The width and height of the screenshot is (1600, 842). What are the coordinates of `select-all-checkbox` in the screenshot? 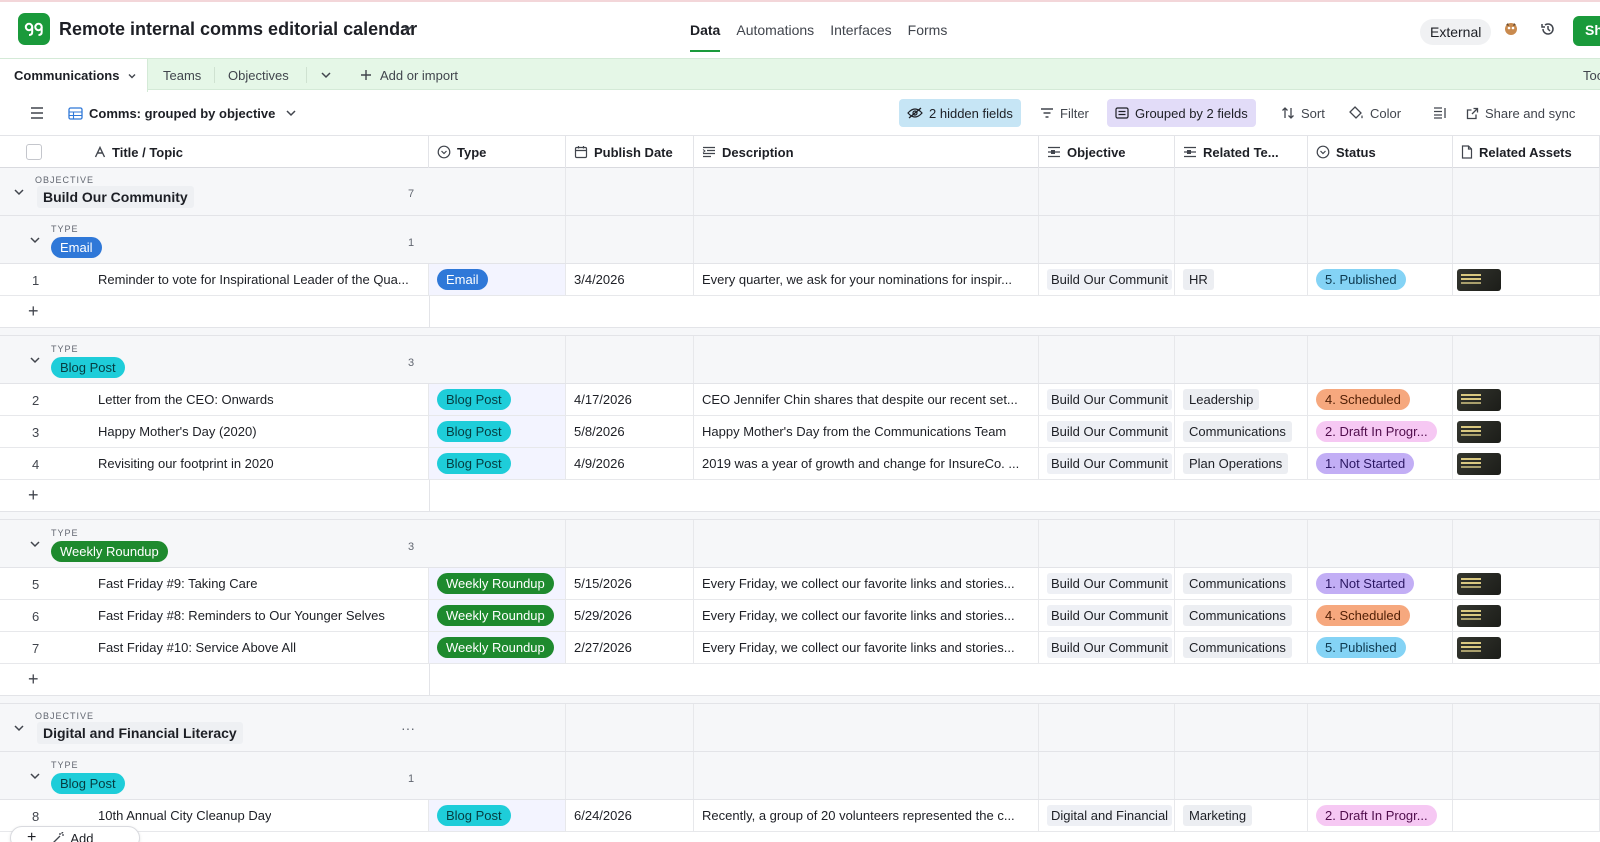 It's located at (34, 152).